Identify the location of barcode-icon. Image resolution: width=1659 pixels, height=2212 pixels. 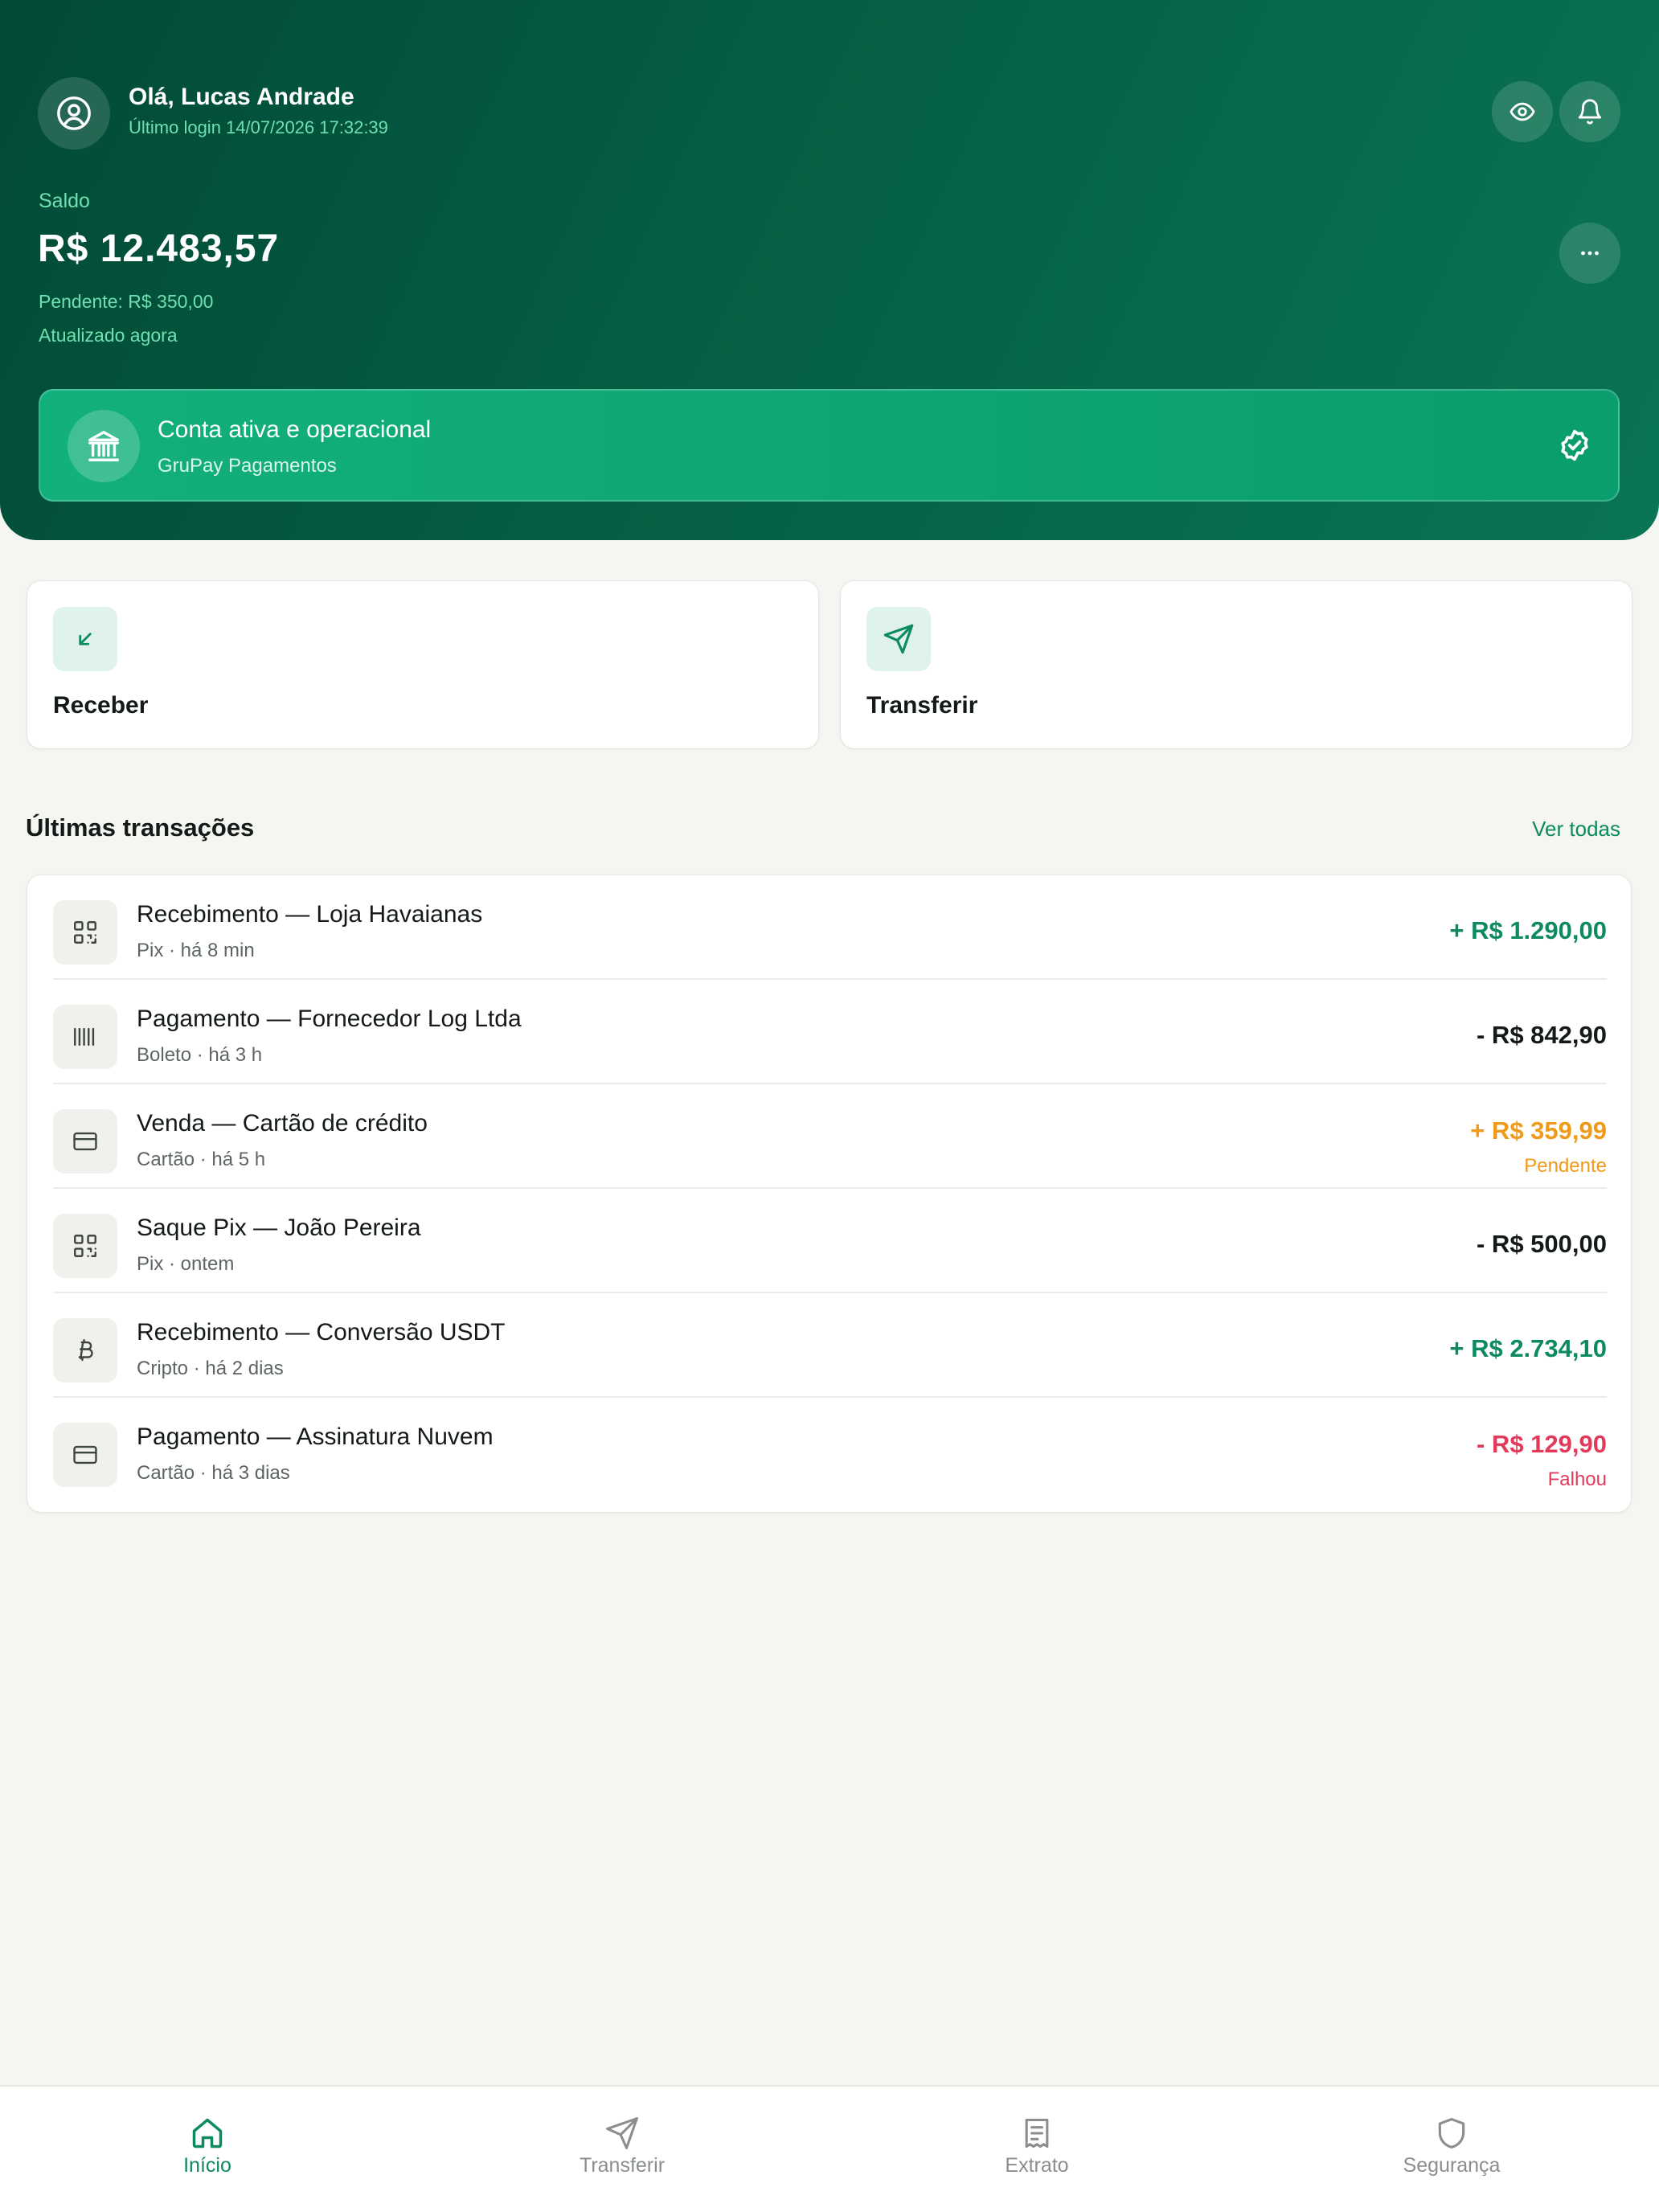
(84, 1037).